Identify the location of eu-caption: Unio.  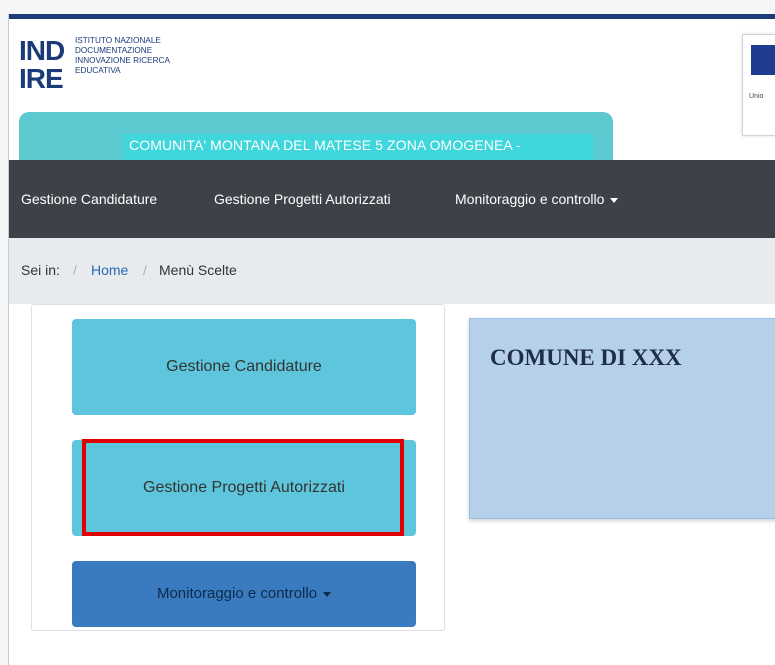
(756, 96).